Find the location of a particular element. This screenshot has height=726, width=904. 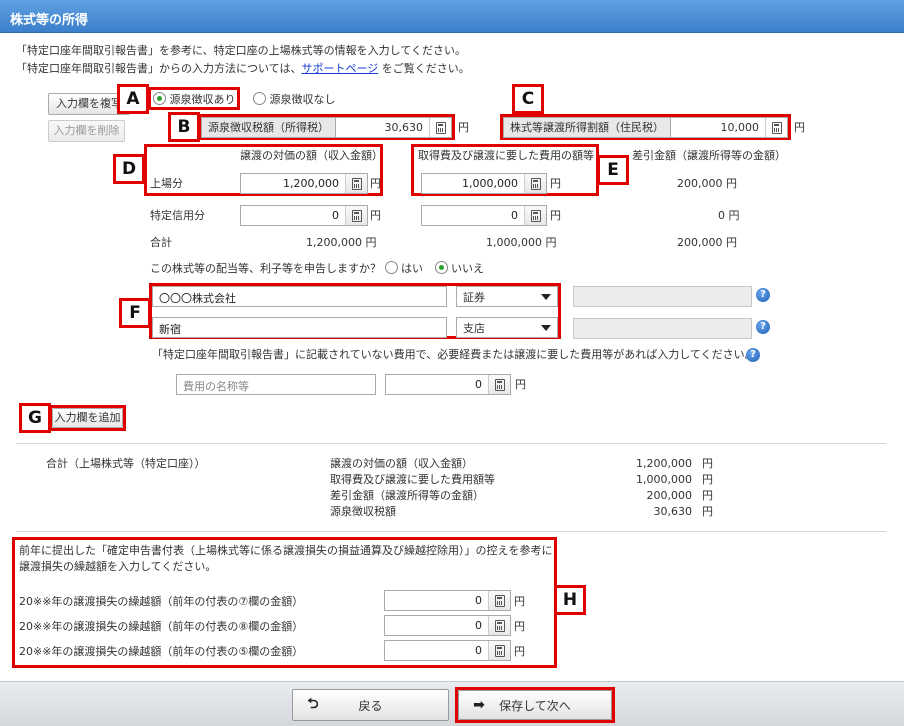

branch-type-select: 支店 is located at coordinates (507, 327).